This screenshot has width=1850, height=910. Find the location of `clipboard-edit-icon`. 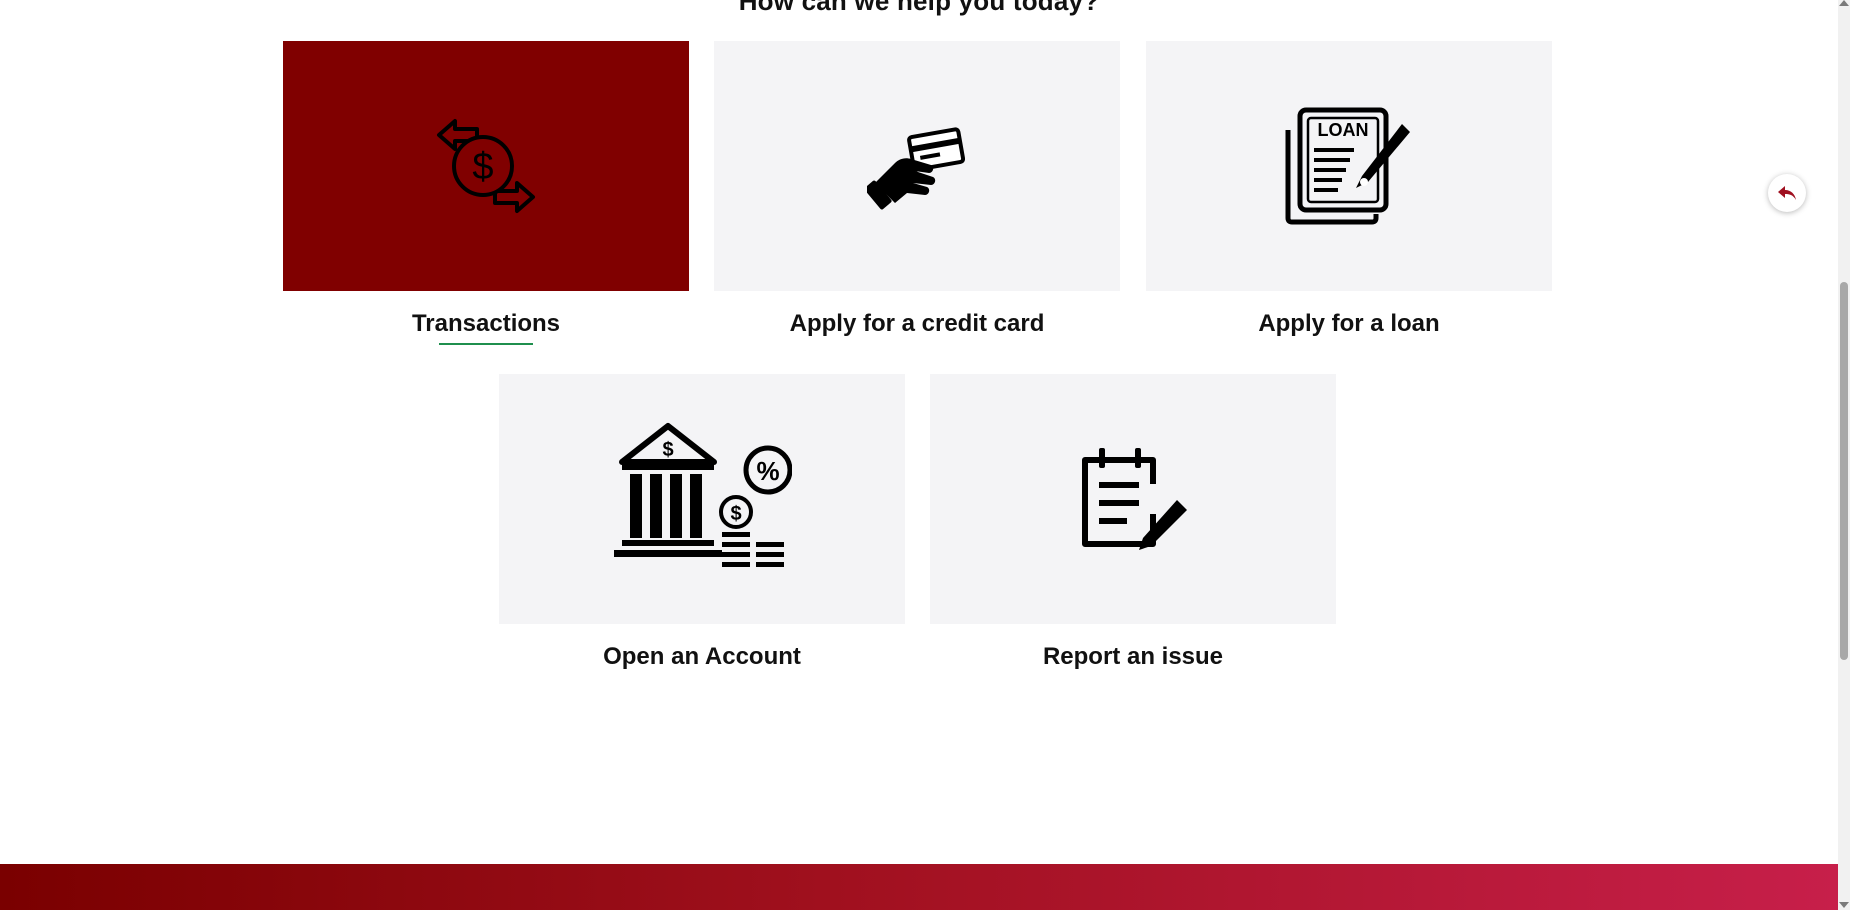

clipboard-edit-icon is located at coordinates (1134, 499).